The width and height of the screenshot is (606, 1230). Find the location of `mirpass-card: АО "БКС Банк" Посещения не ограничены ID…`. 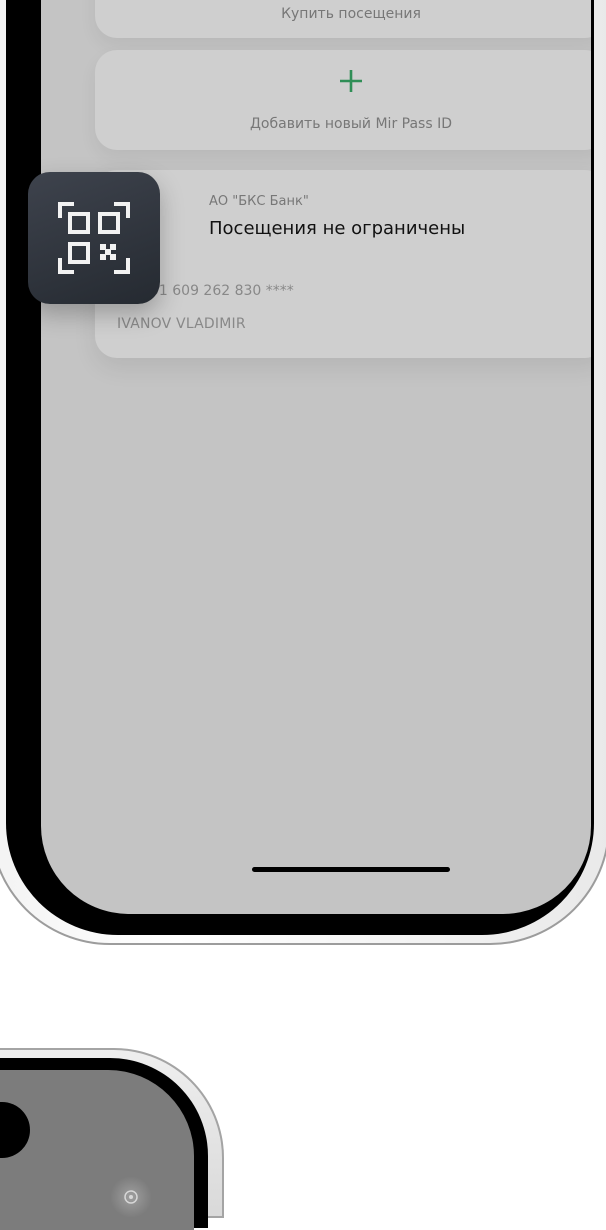

mirpass-card: АО "БКС Банк" Посещения не ограничены ID… is located at coordinates (343, 264).